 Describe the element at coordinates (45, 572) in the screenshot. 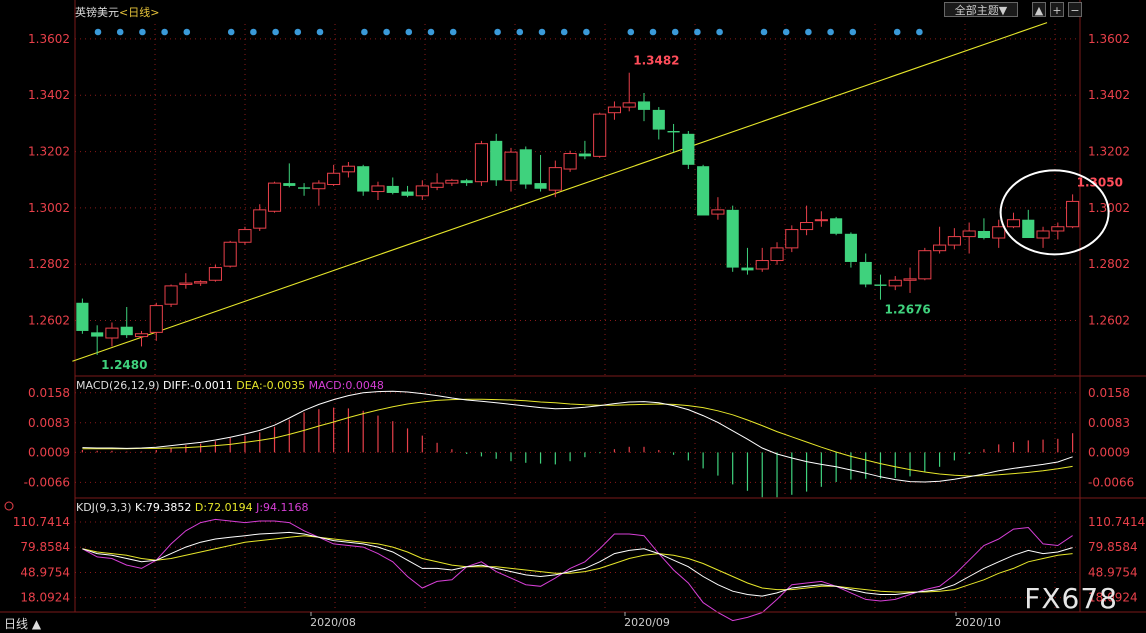

I see `kdj-tick-left: 48.9754` at that location.